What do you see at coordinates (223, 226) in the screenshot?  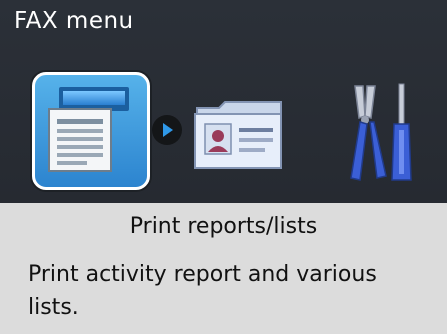 I see `selected-item-title: Print reports/lists` at bounding box center [223, 226].